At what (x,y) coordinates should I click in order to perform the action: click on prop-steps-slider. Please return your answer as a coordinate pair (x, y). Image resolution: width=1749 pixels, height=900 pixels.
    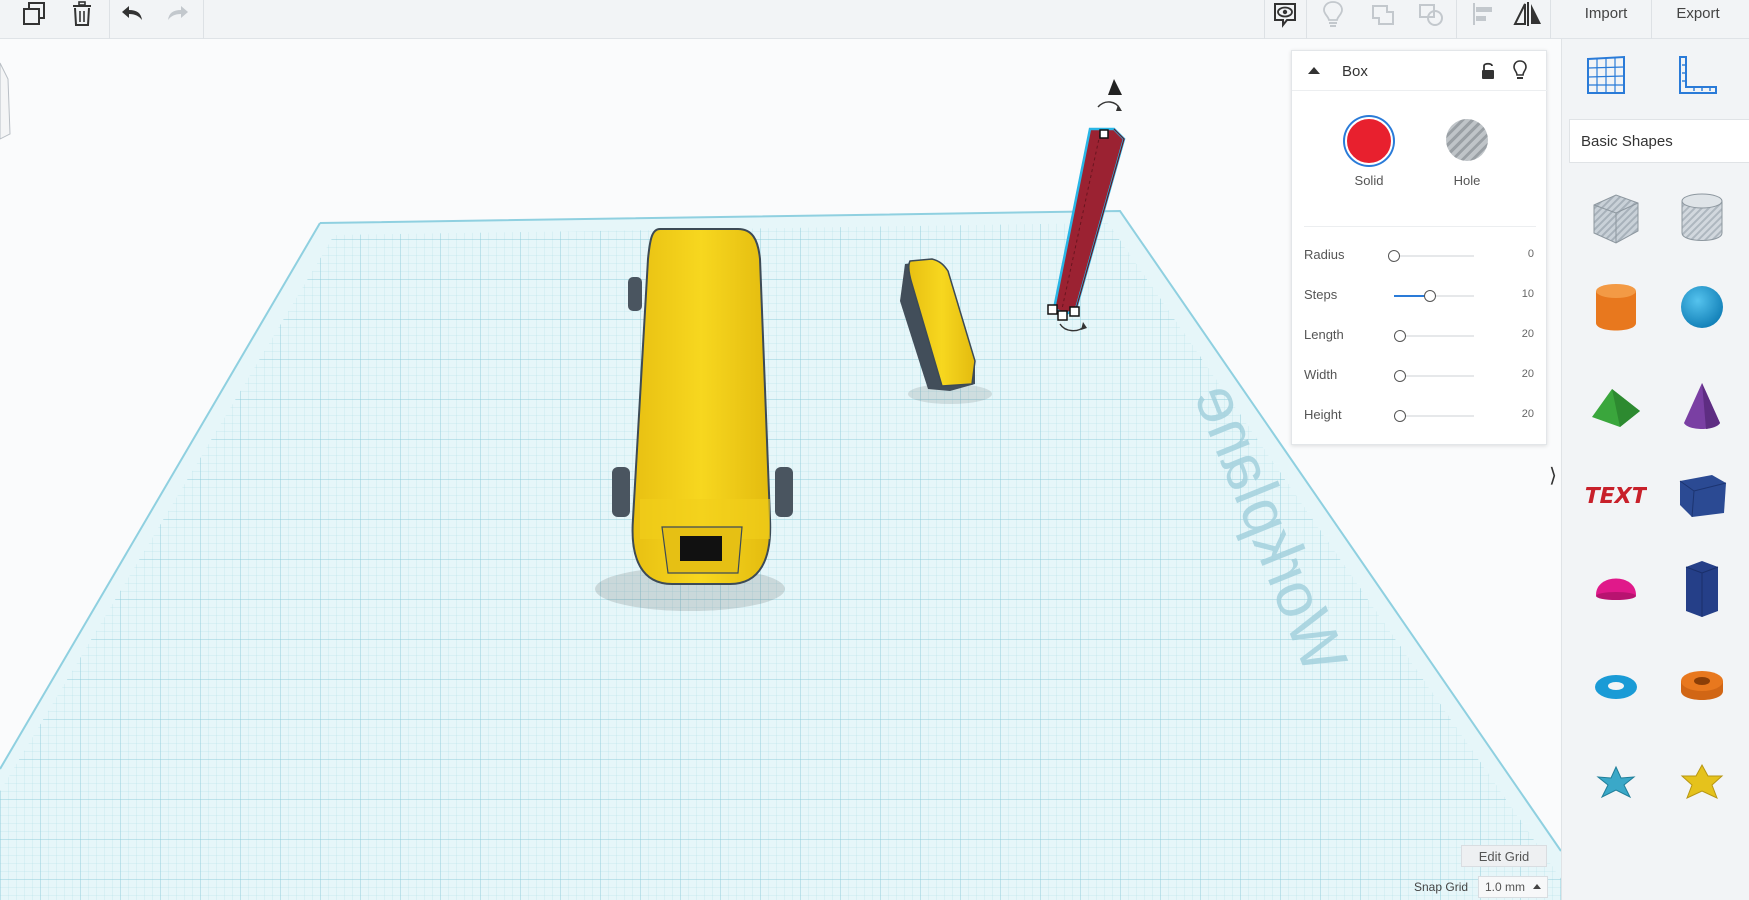
    Looking at the image, I should click on (1434, 296).